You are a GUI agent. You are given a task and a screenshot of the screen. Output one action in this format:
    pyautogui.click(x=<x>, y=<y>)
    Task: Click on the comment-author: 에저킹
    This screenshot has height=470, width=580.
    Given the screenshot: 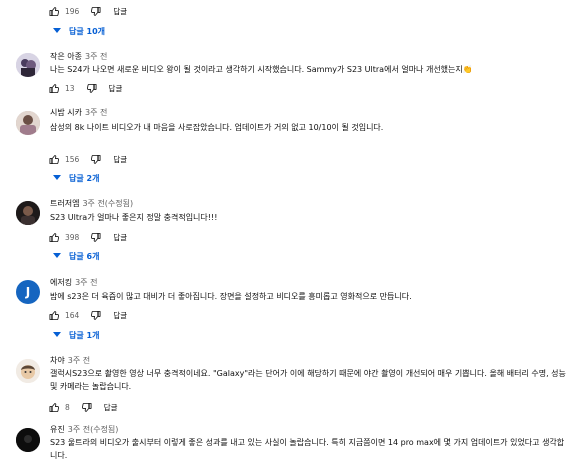 What is the action you would take?
    pyautogui.click(x=61, y=282)
    